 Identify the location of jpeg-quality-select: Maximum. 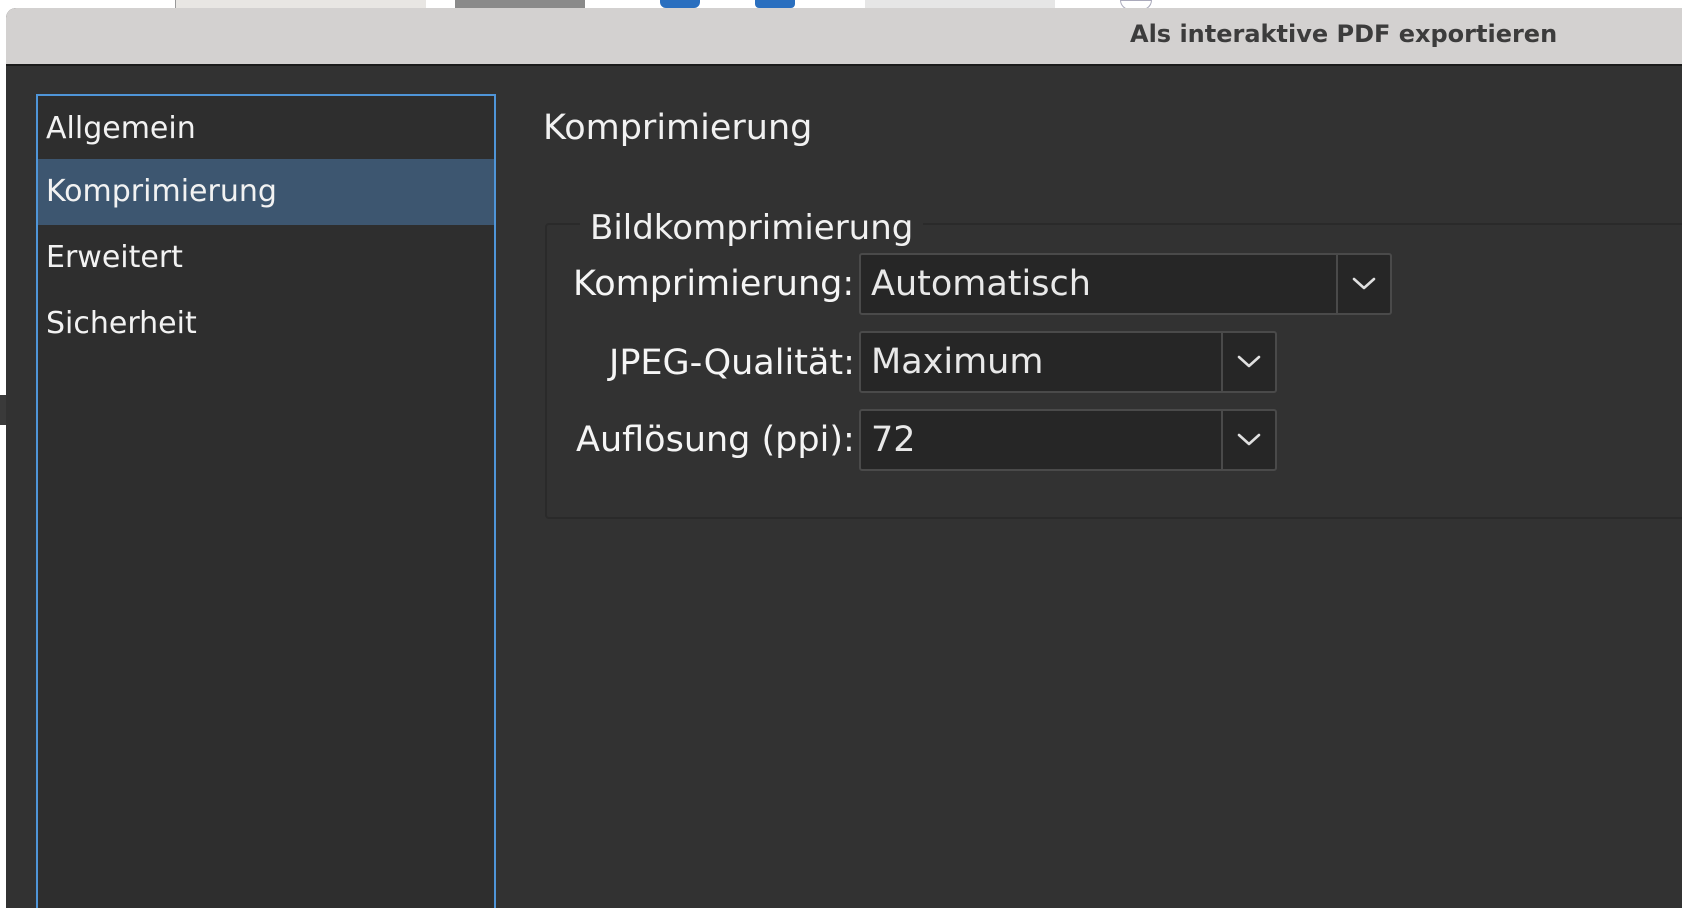
(1068, 362).